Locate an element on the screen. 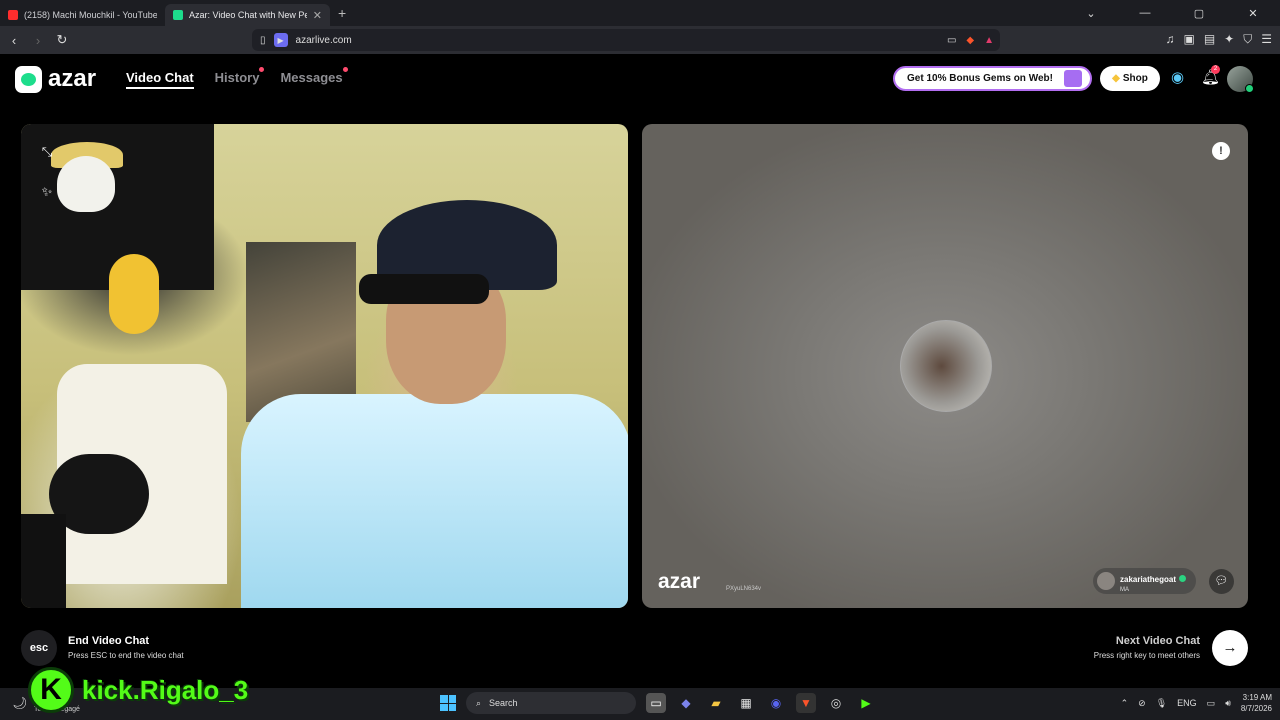 The image size is (1280, 720). chevron-down-icon: ⌄ is located at coordinates (1091, 13).